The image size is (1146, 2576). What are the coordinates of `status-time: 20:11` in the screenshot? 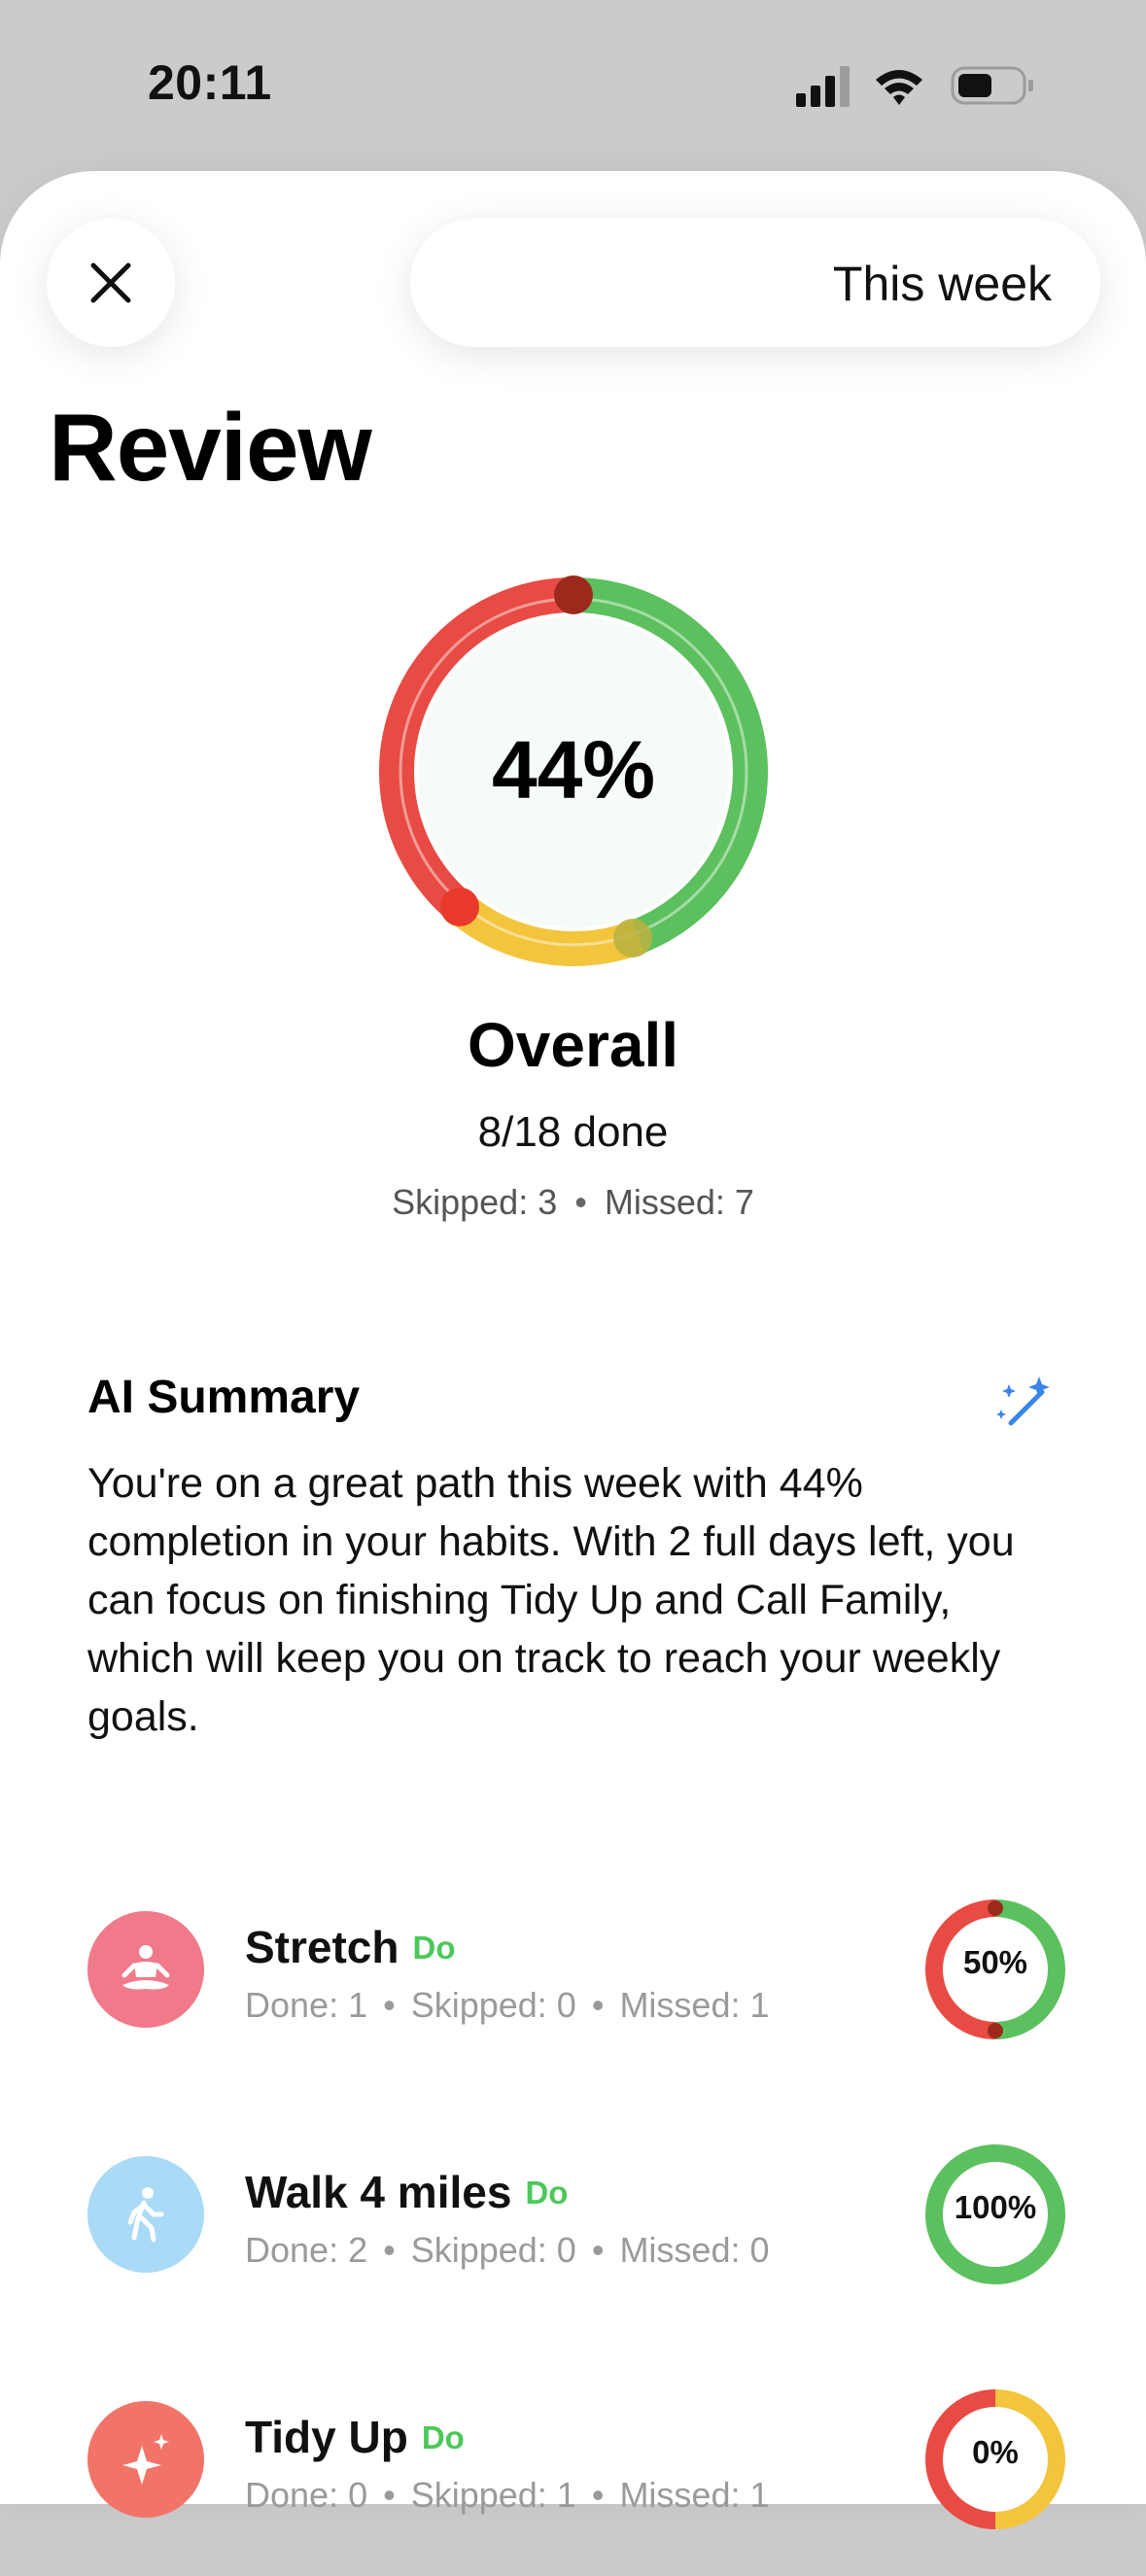 It's located at (210, 83).